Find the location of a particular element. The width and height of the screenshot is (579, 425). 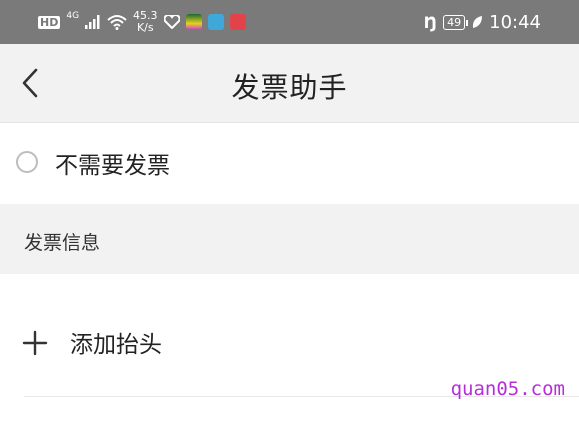

leaf-icon is located at coordinates (478, 22).